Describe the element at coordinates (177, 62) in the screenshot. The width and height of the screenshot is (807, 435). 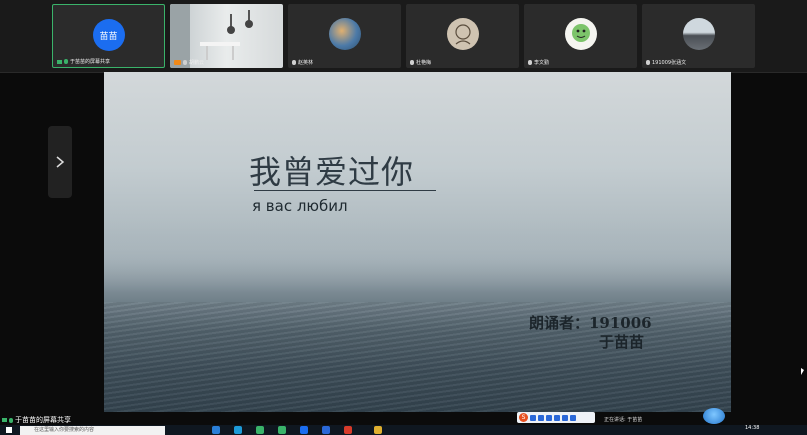
I see `host-badge-icon` at that location.